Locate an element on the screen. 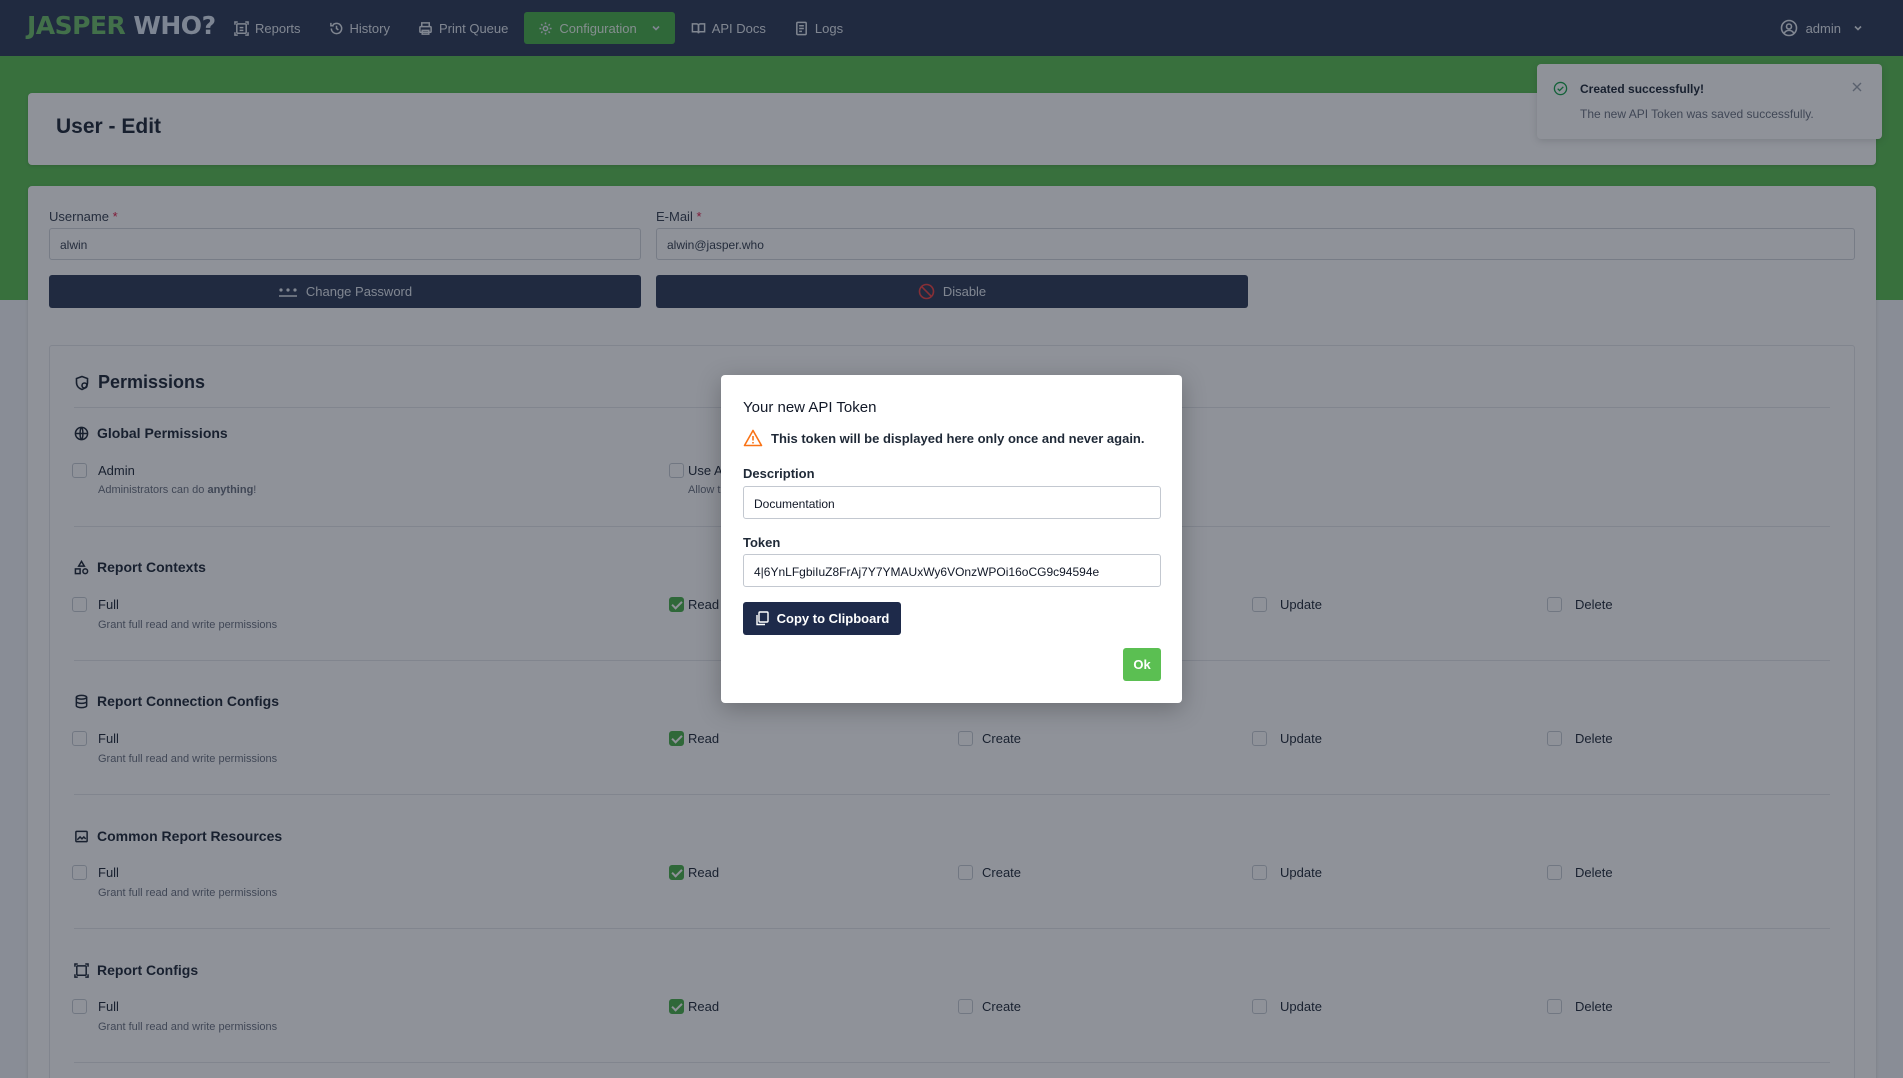 This screenshot has height=1078, width=1903. copy-to-clipboard-button: Copy to Clipboard is located at coordinates (822, 618).